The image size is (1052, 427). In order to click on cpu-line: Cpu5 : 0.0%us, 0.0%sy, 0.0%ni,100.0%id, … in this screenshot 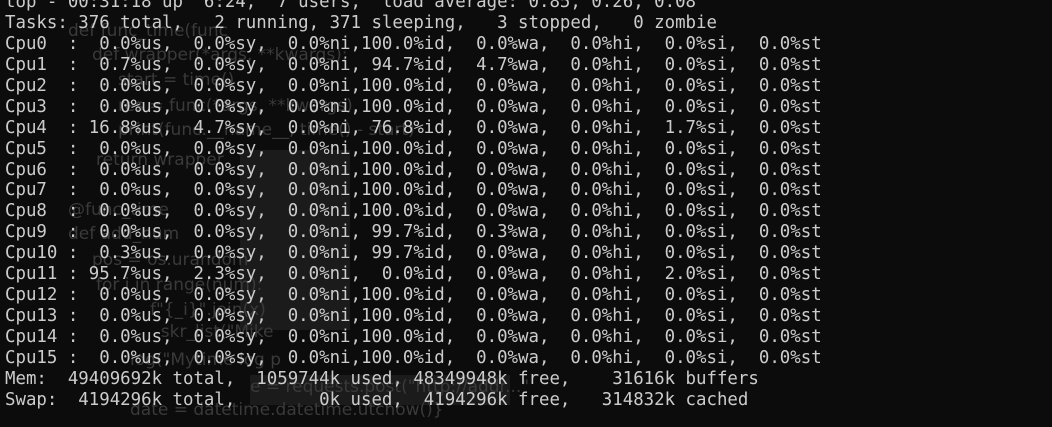, I will do `click(413, 148)`.